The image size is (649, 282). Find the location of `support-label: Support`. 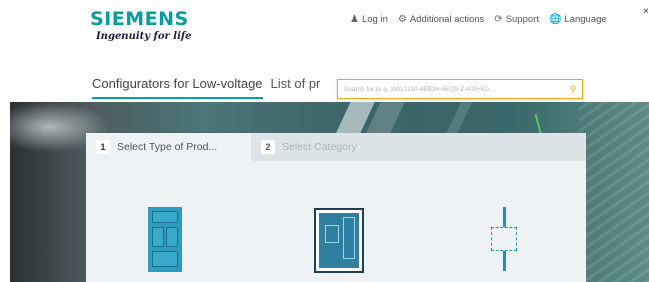

support-label: Support is located at coordinates (522, 19).